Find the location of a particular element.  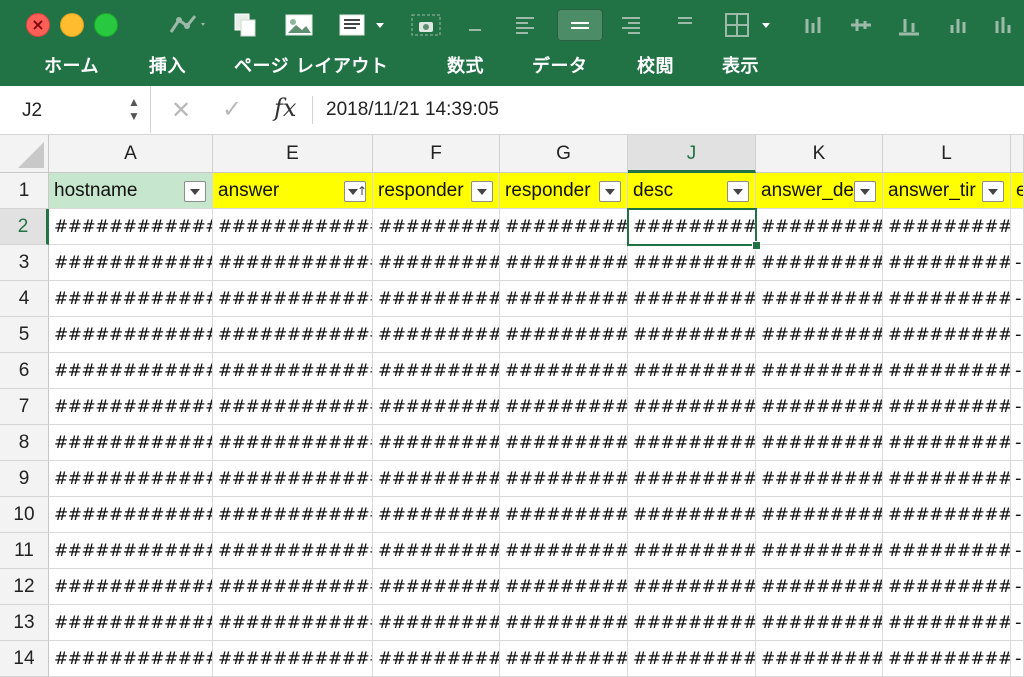

zoom-window-button is located at coordinates (106, 25).